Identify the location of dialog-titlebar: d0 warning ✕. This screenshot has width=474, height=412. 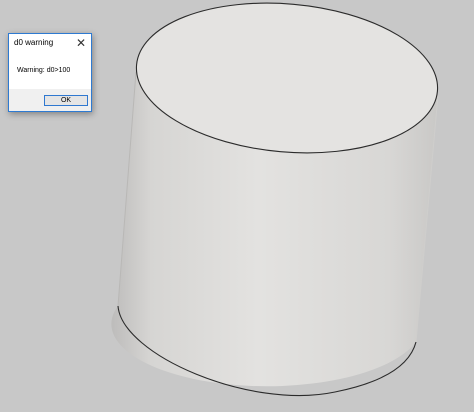
(50, 43).